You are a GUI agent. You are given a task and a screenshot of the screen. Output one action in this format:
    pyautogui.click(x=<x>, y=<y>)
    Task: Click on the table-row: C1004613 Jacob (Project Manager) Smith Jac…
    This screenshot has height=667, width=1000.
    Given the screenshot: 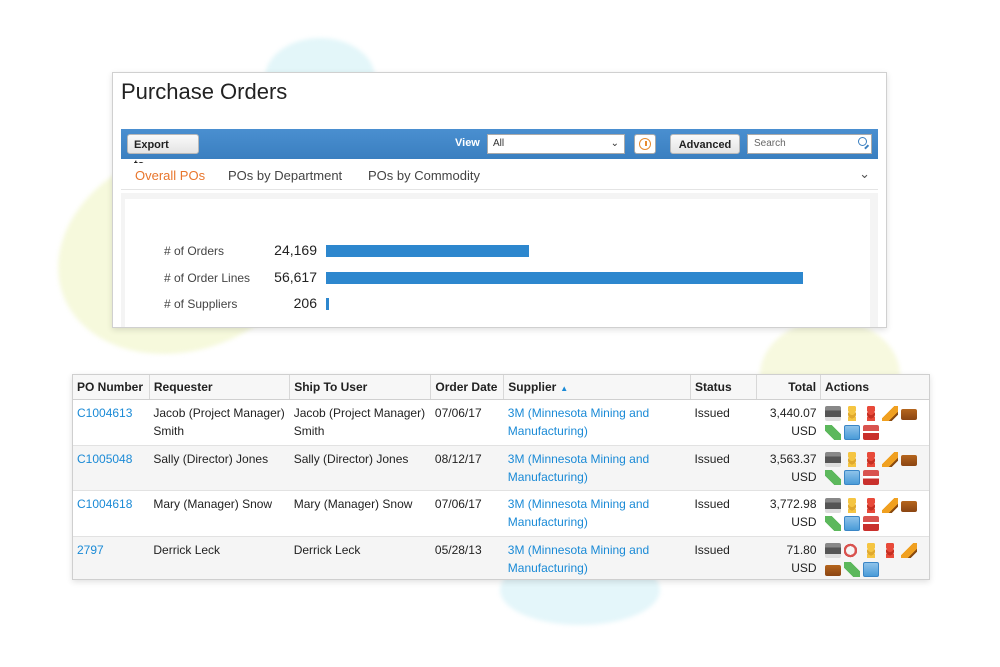 What is the action you would take?
    pyautogui.click(x=501, y=422)
    